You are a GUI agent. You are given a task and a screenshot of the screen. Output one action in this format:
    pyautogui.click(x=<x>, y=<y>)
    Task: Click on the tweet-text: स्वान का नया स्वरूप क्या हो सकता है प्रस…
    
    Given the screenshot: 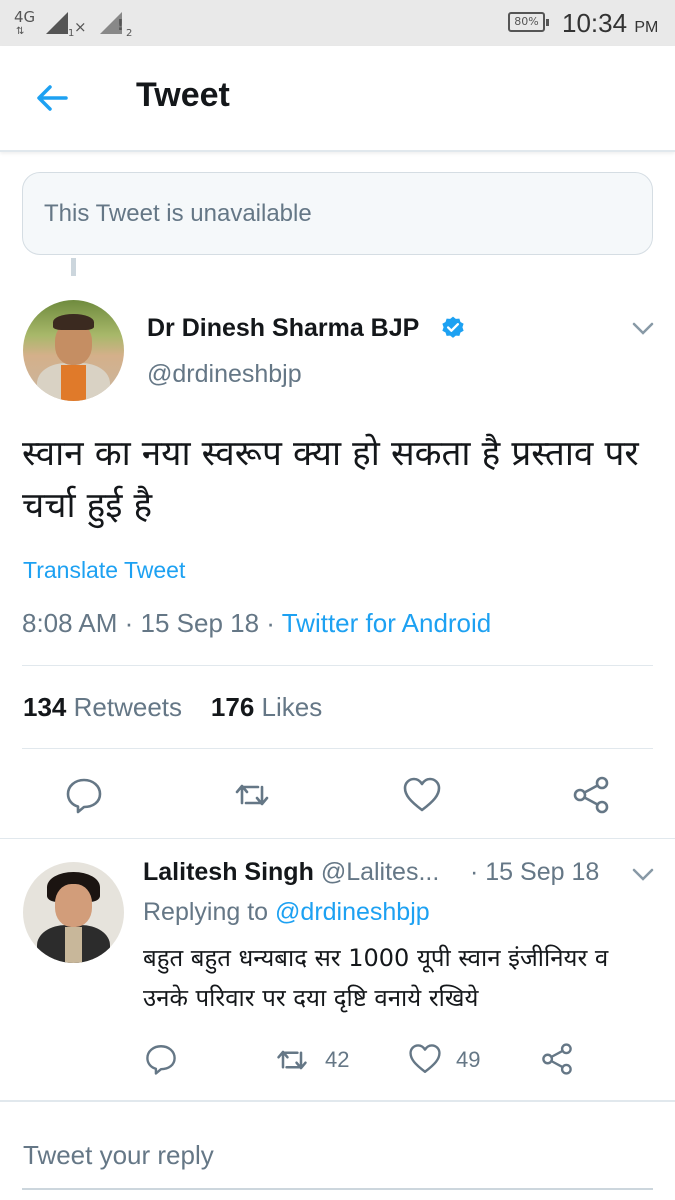 What is the action you would take?
    pyautogui.click(x=330, y=480)
    